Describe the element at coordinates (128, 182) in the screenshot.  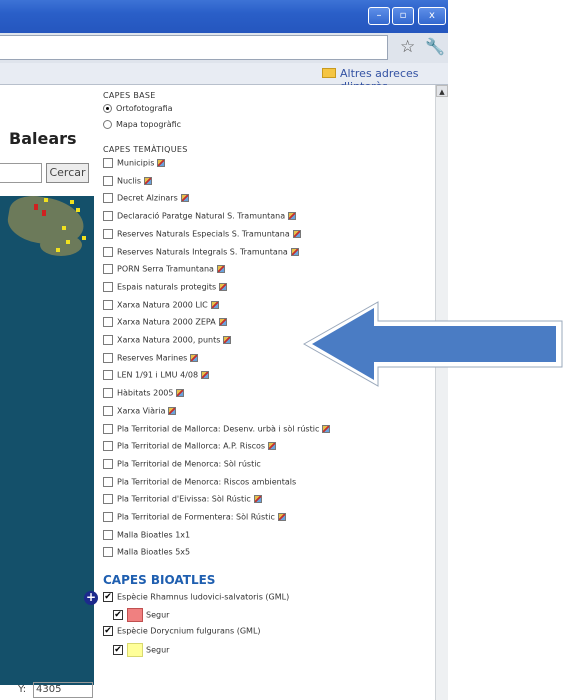
I see `layer-checkbox-row: Nuclis` at that location.